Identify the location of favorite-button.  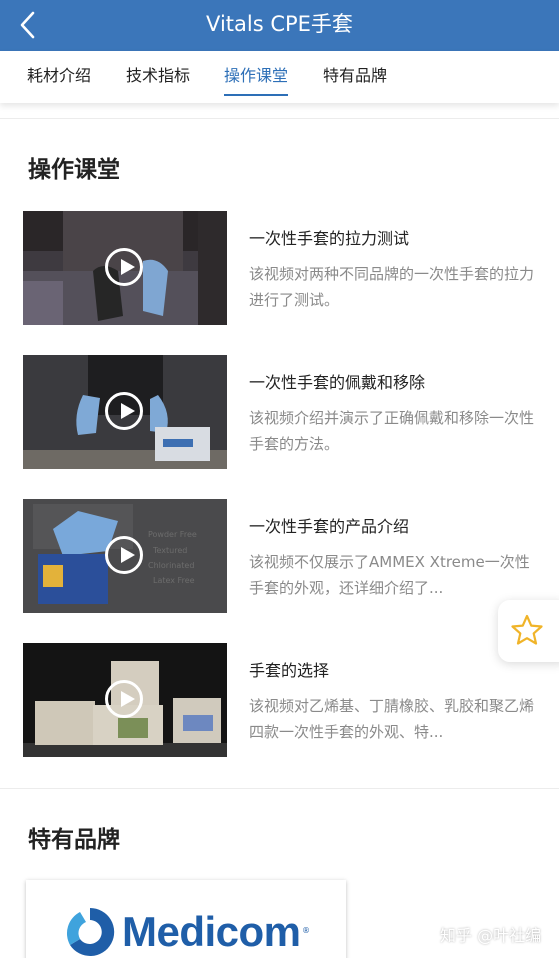
(528, 631).